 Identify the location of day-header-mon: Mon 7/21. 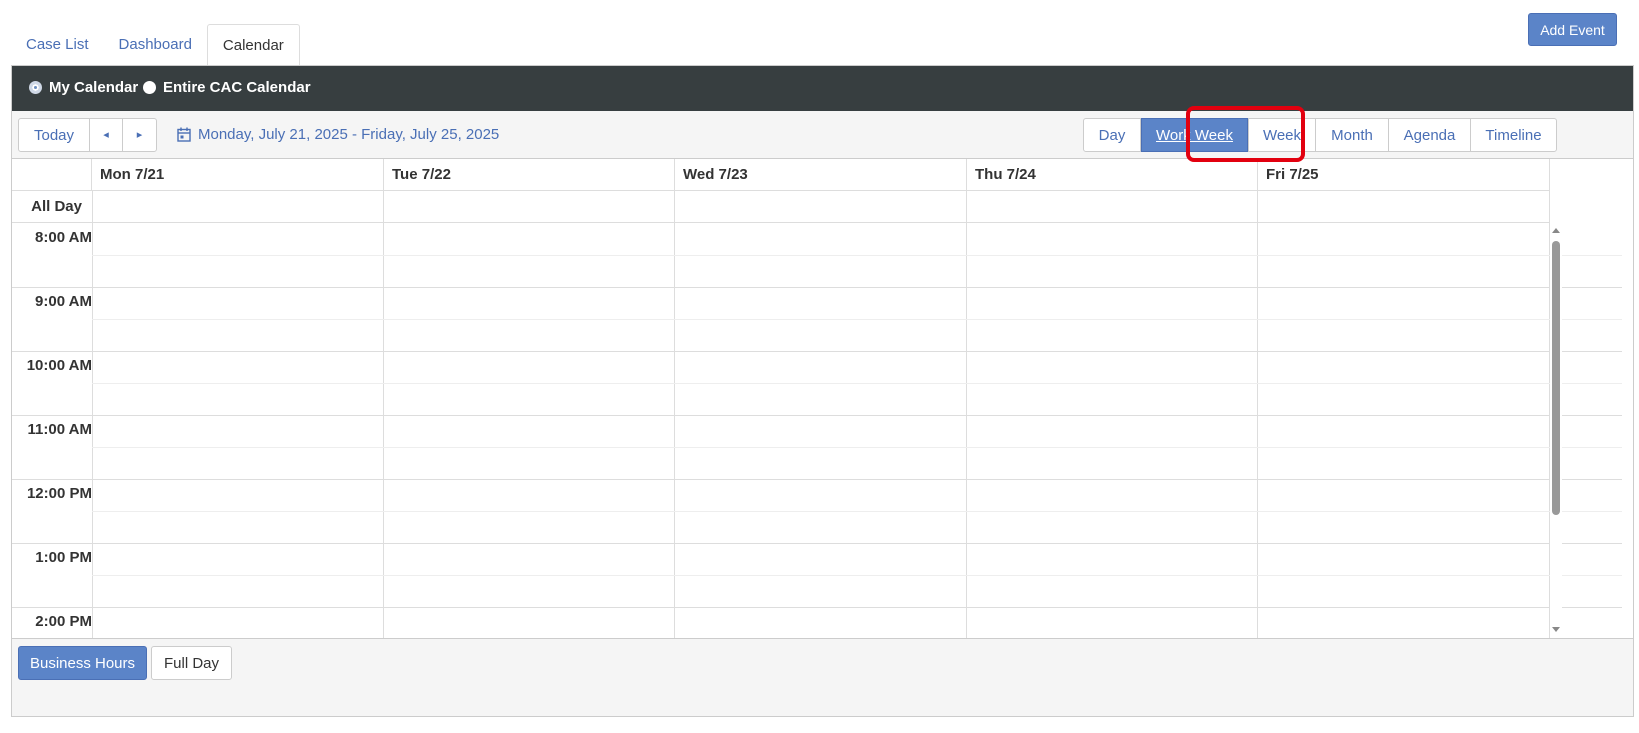
(238, 175).